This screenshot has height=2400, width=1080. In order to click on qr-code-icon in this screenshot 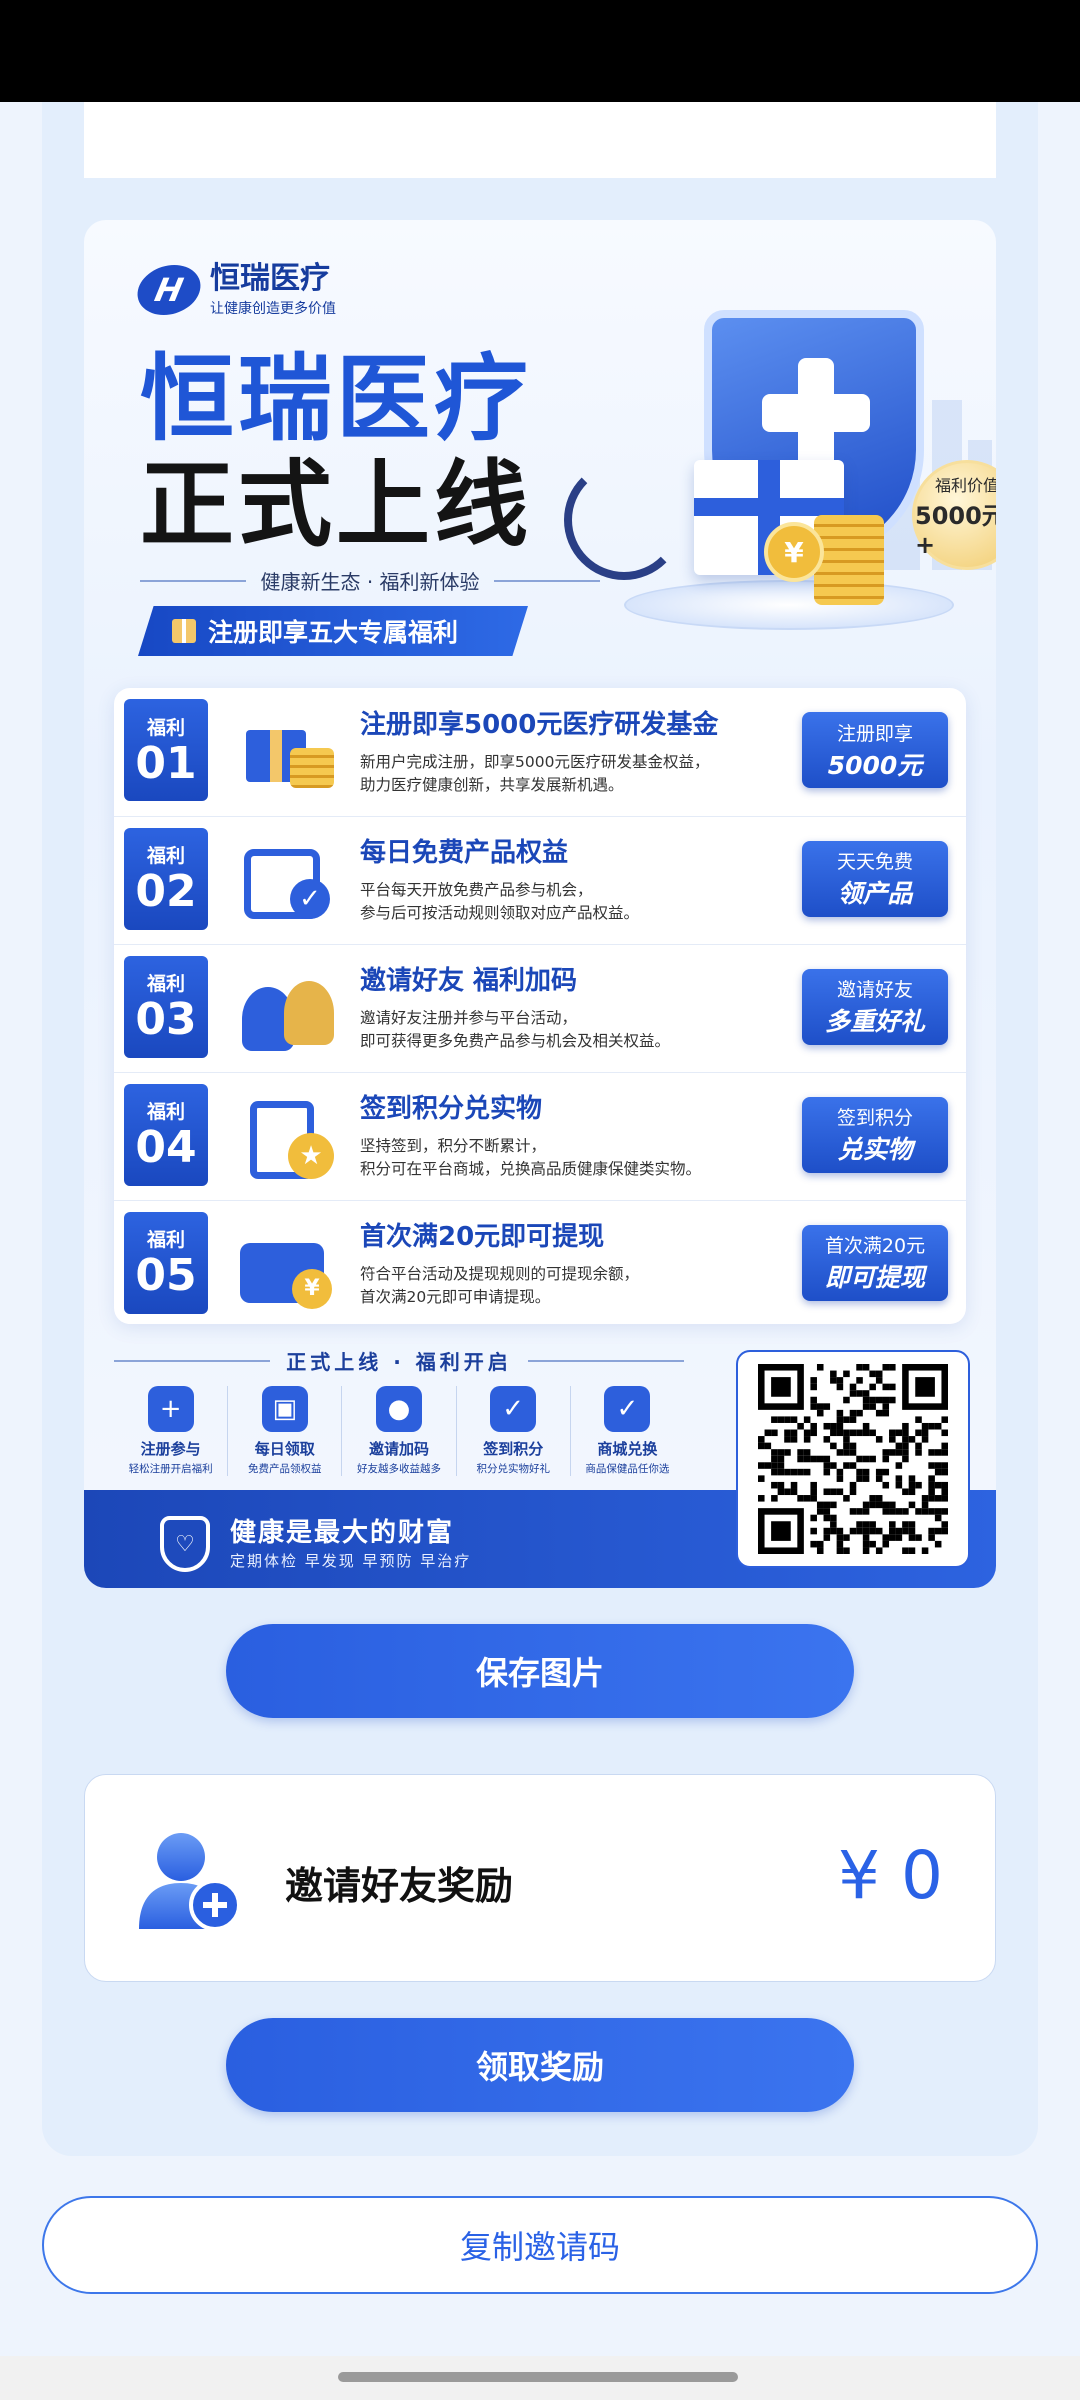, I will do `click(853, 1459)`.